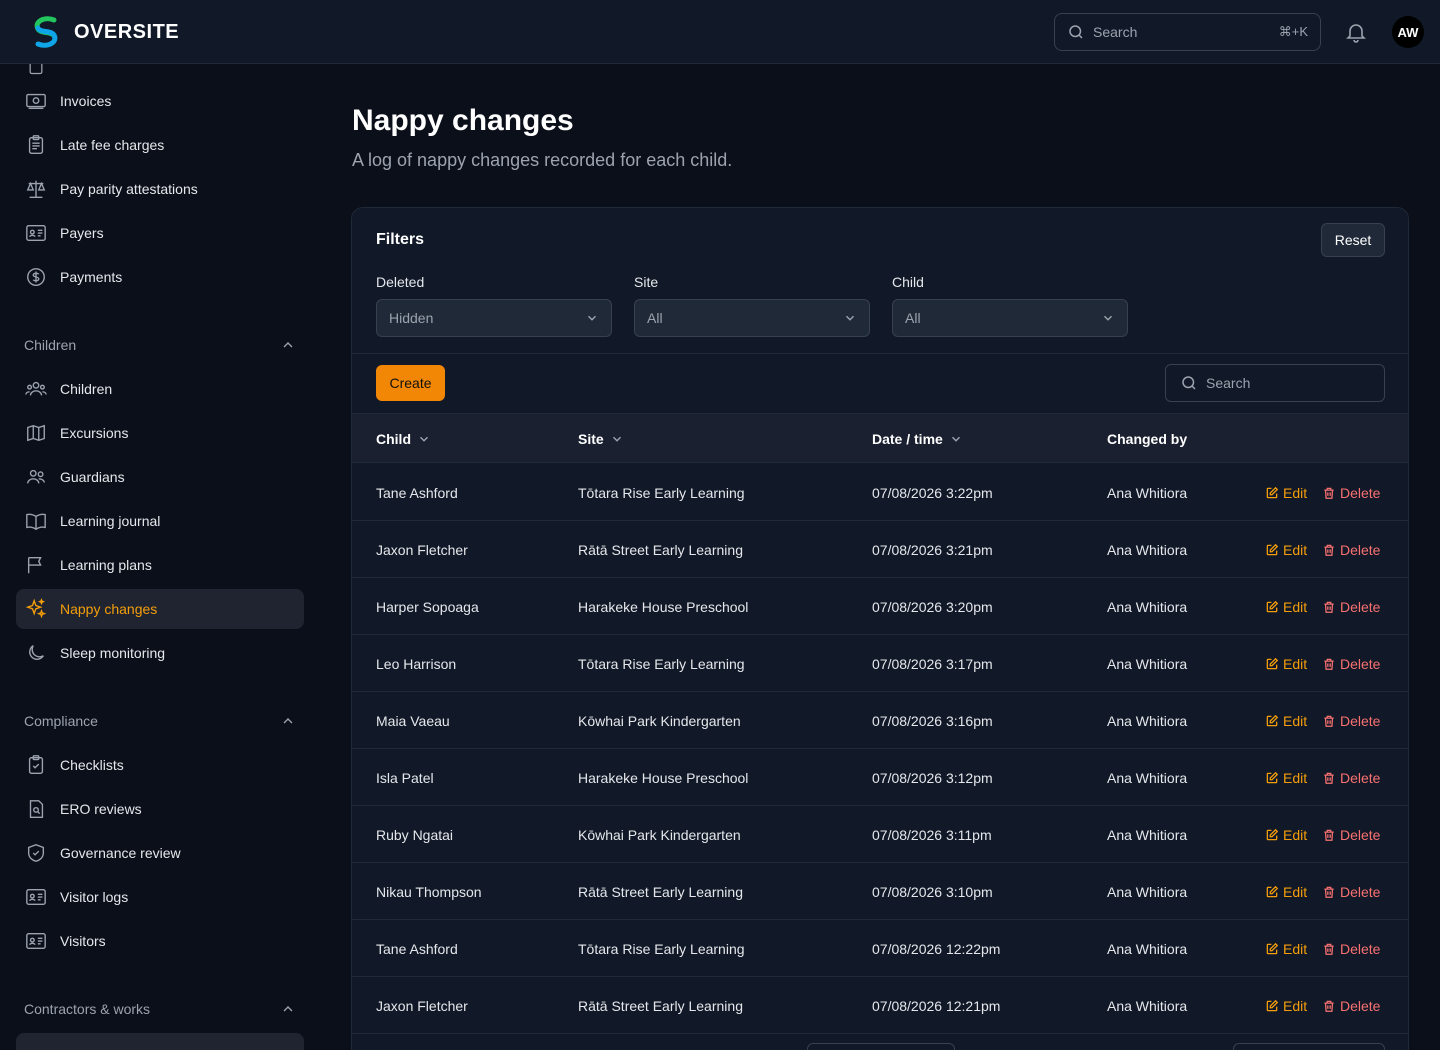 The height and width of the screenshot is (1050, 1440). Describe the element at coordinates (160, 433) in the screenshot. I see `sidebar-item-excursions: Excursions` at that location.